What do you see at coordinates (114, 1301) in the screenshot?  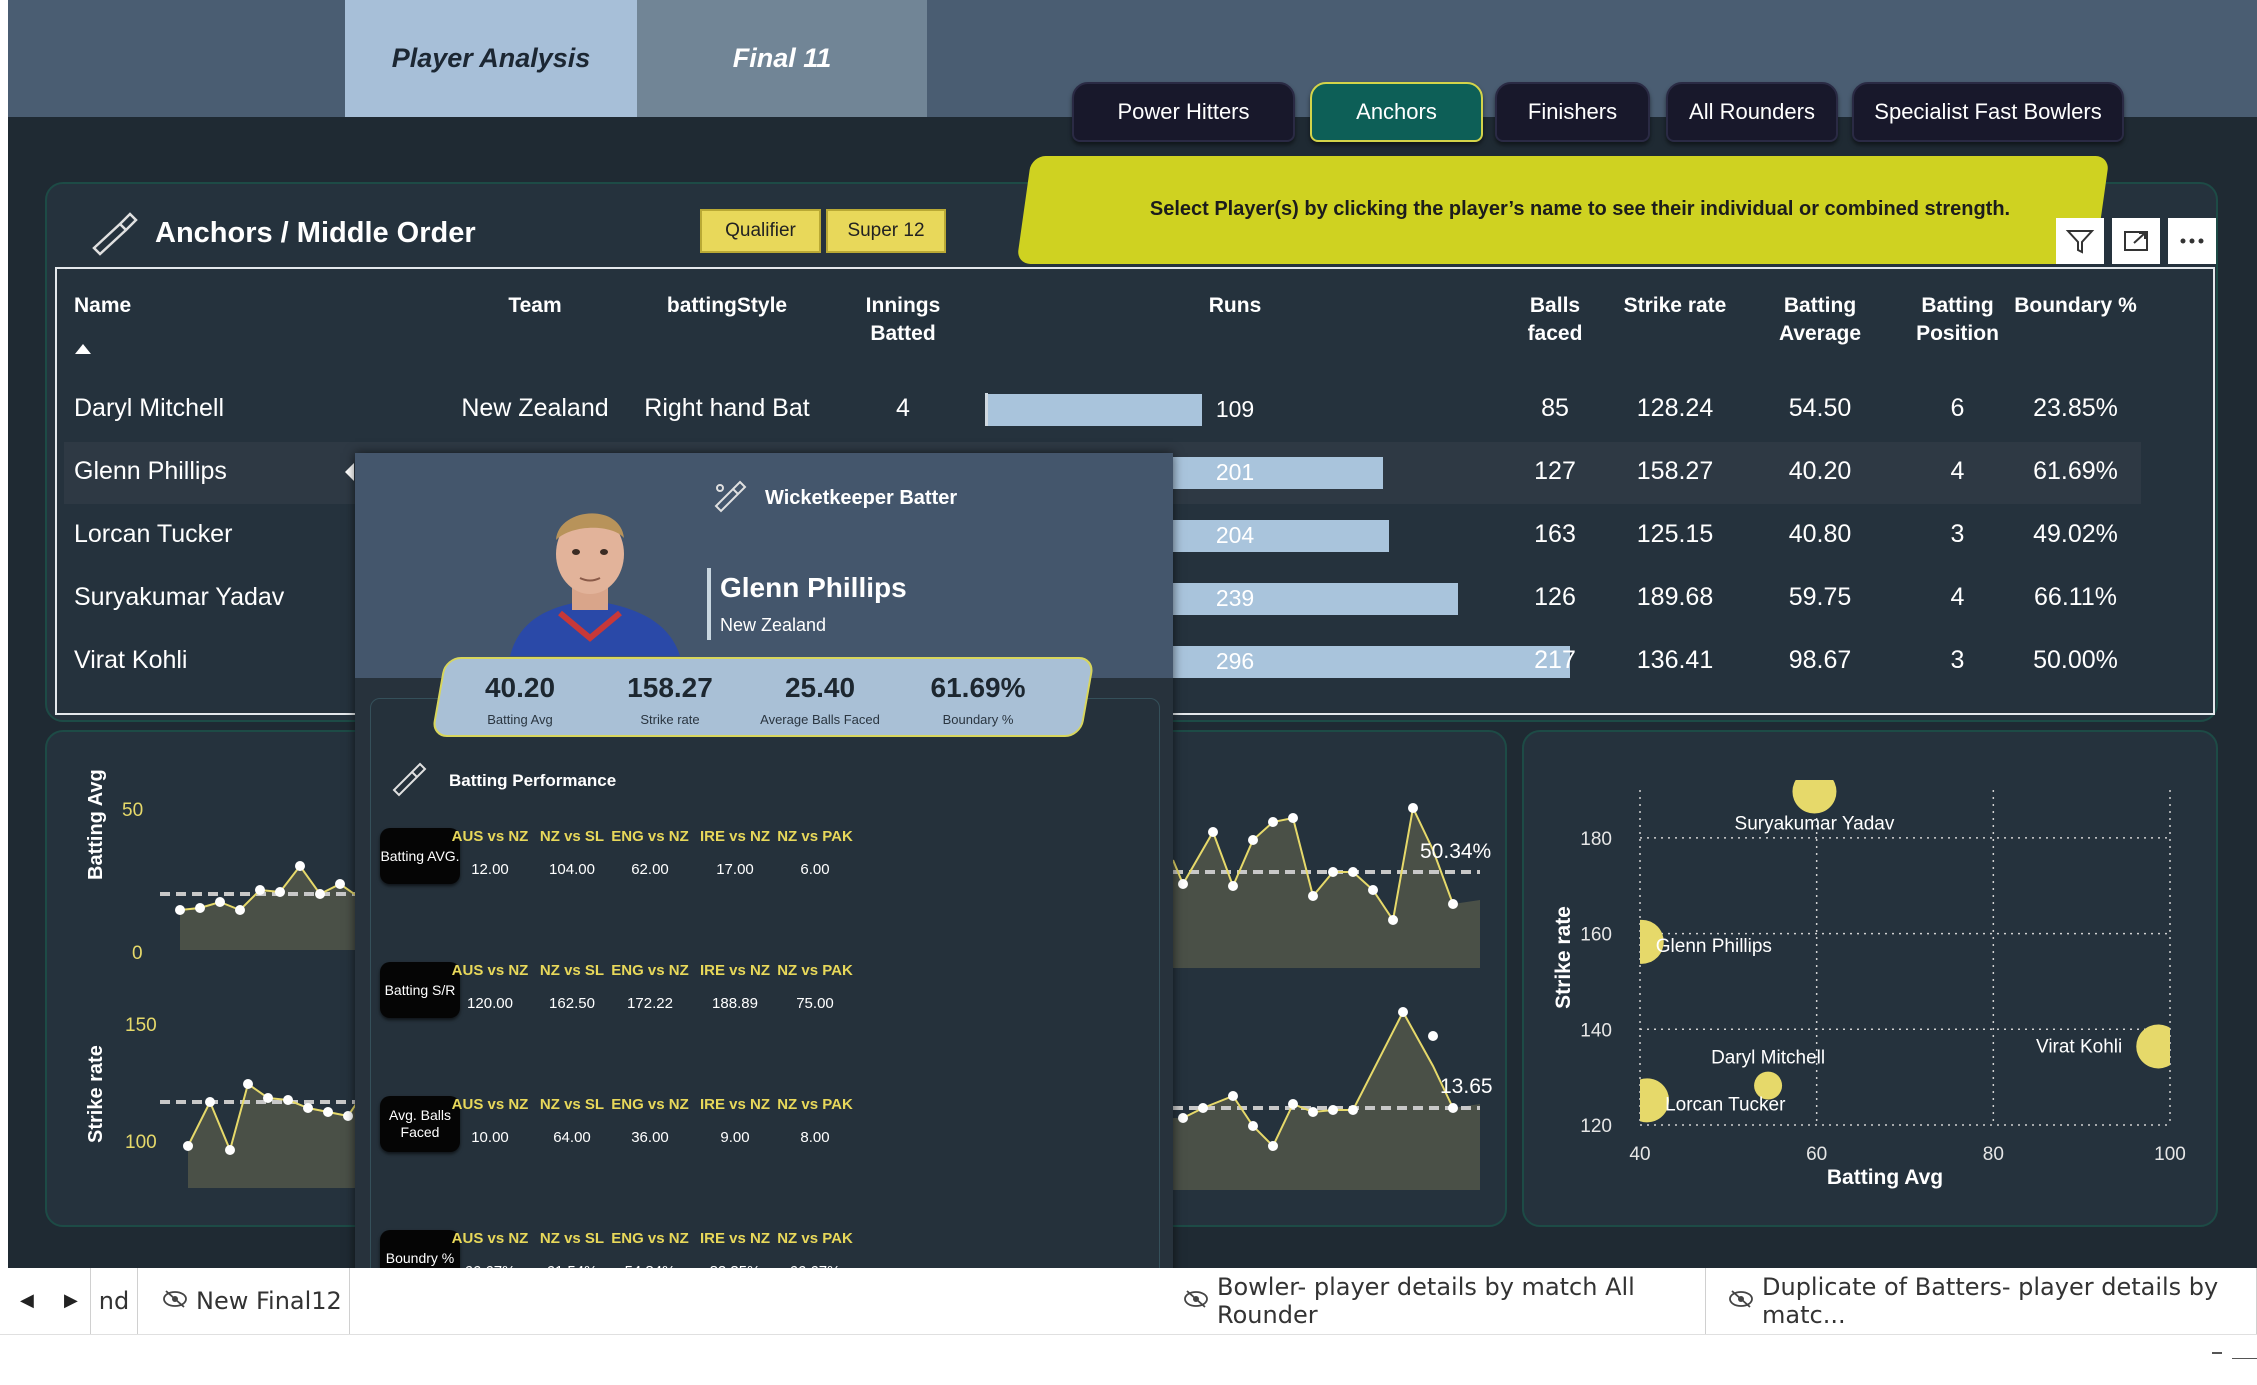 I see `page-tab-partial: nd` at bounding box center [114, 1301].